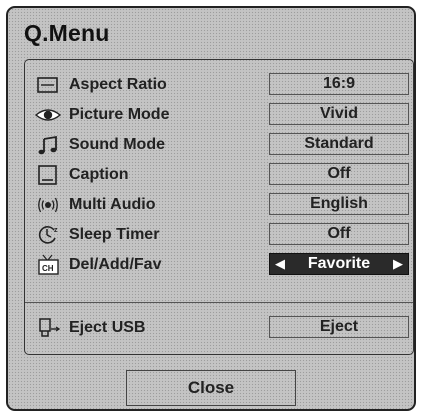  What do you see at coordinates (398, 263) in the screenshot?
I see `arrow-right-icon: ▶` at bounding box center [398, 263].